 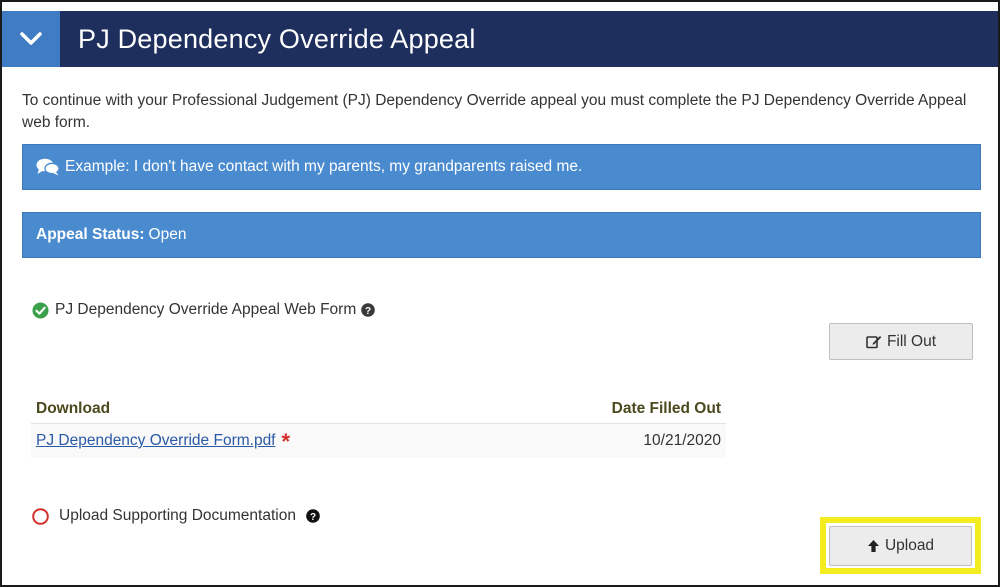 What do you see at coordinates (286, 441) in the screenshot?
I see `required-asterisk: *` at bounding box center [286, 441].